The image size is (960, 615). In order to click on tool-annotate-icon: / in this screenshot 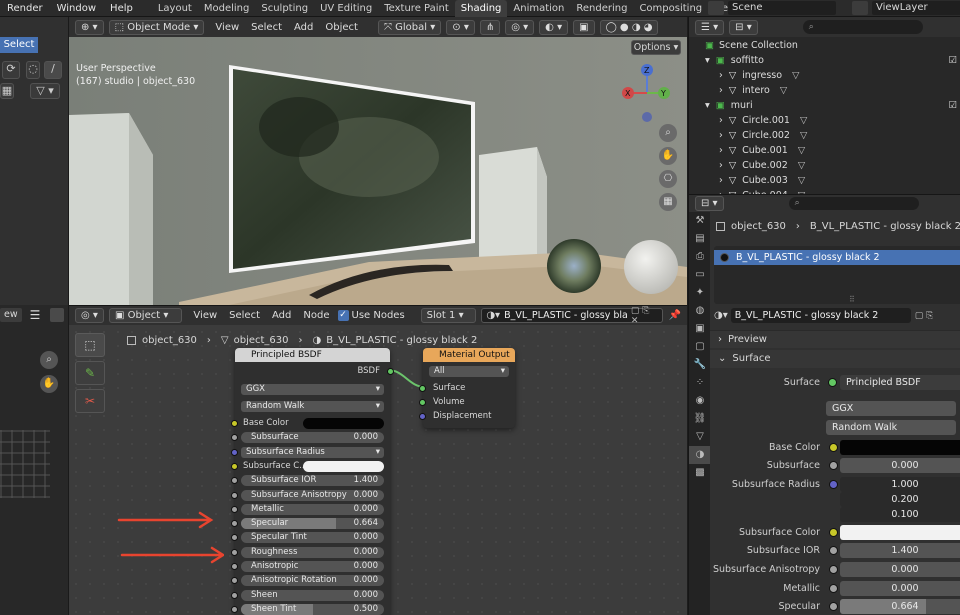, I will do `click(53, 70)`.